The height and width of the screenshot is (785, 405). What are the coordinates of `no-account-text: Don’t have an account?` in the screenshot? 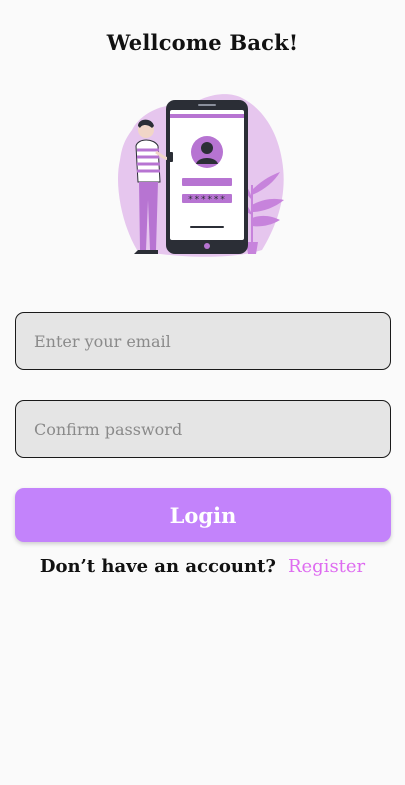 It's located at (157, 566).